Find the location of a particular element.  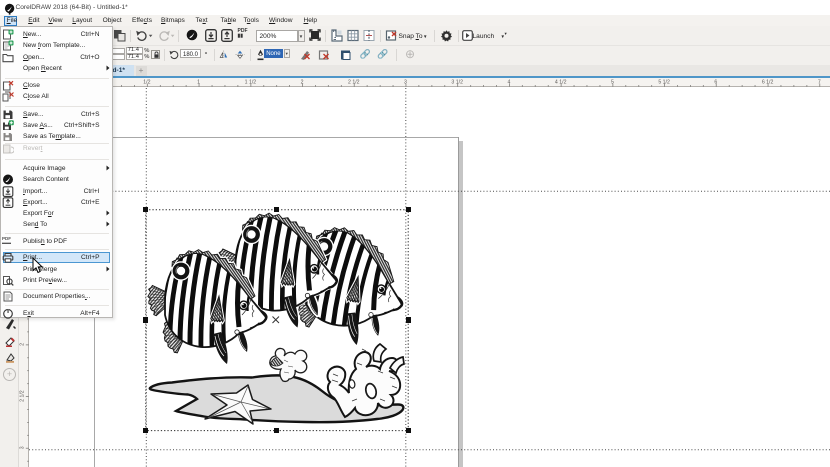

svg-text: 1/2 is located at coordinates (146, 82).